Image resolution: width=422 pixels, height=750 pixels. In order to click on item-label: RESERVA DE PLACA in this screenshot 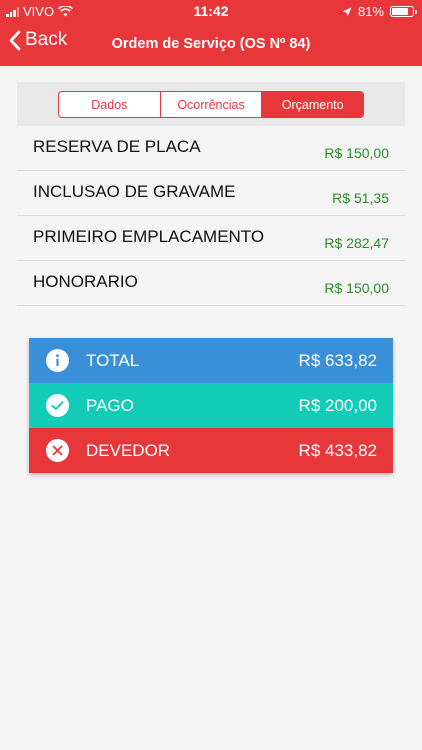, I will do `click(117, 146)`.